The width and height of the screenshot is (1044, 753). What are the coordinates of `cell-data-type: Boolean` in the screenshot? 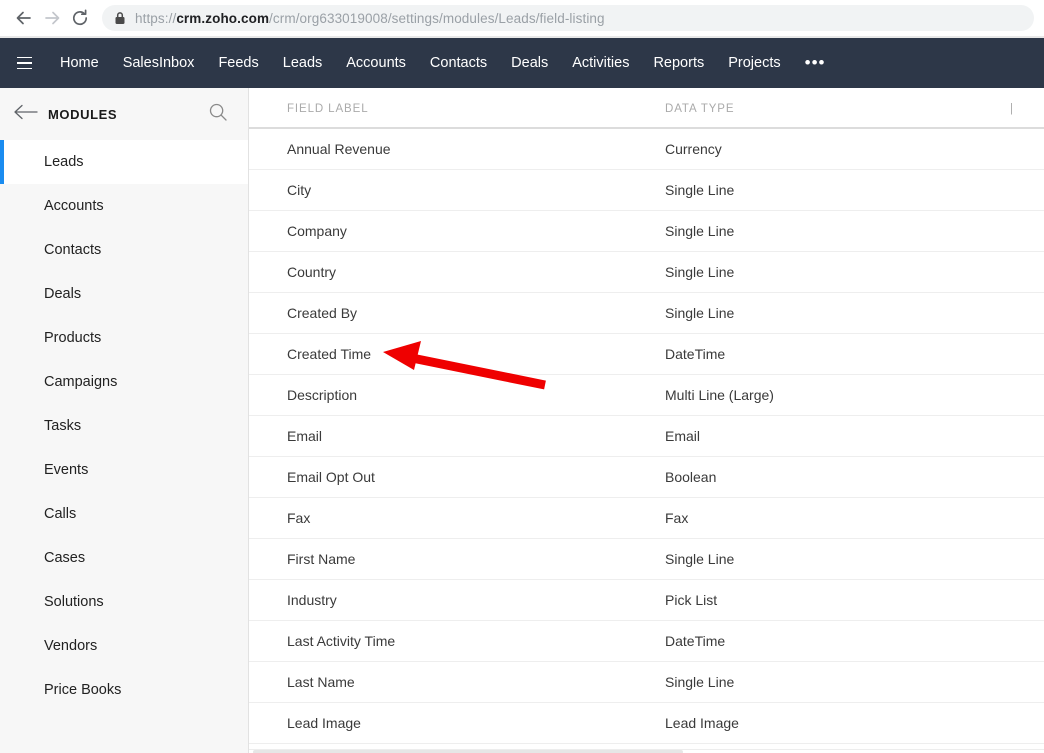 It's located at (799, 477).